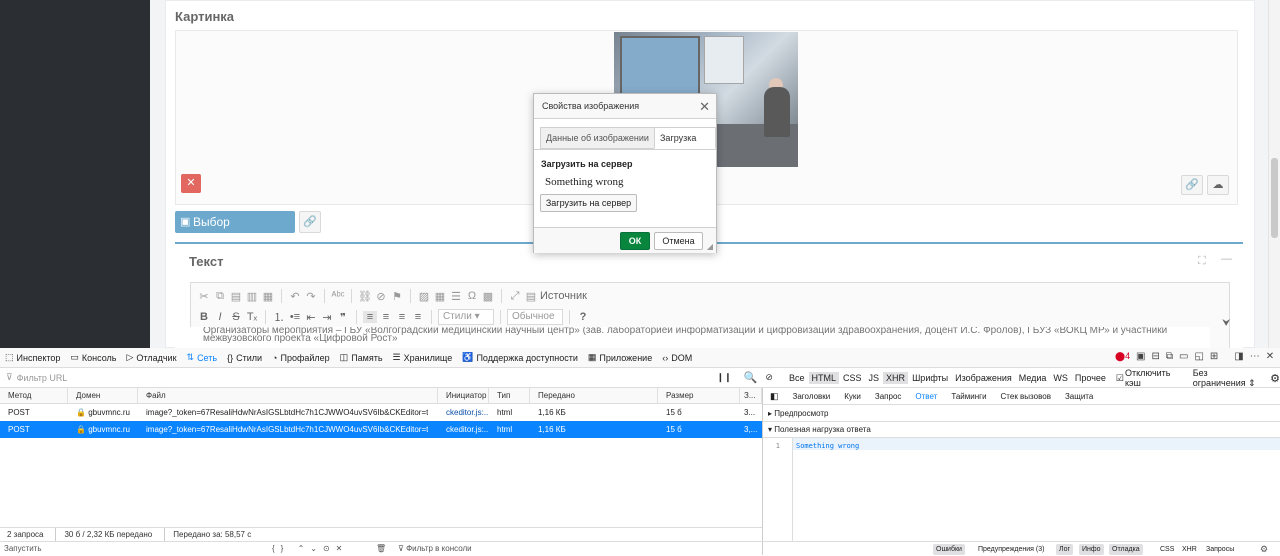 The width and height of the screenshot is (1280, 556). What do you see at coordinates (202, 358) in the screenshot?
I see `tab-network: ⇅ Сеть` at bounding box center [202, 358].